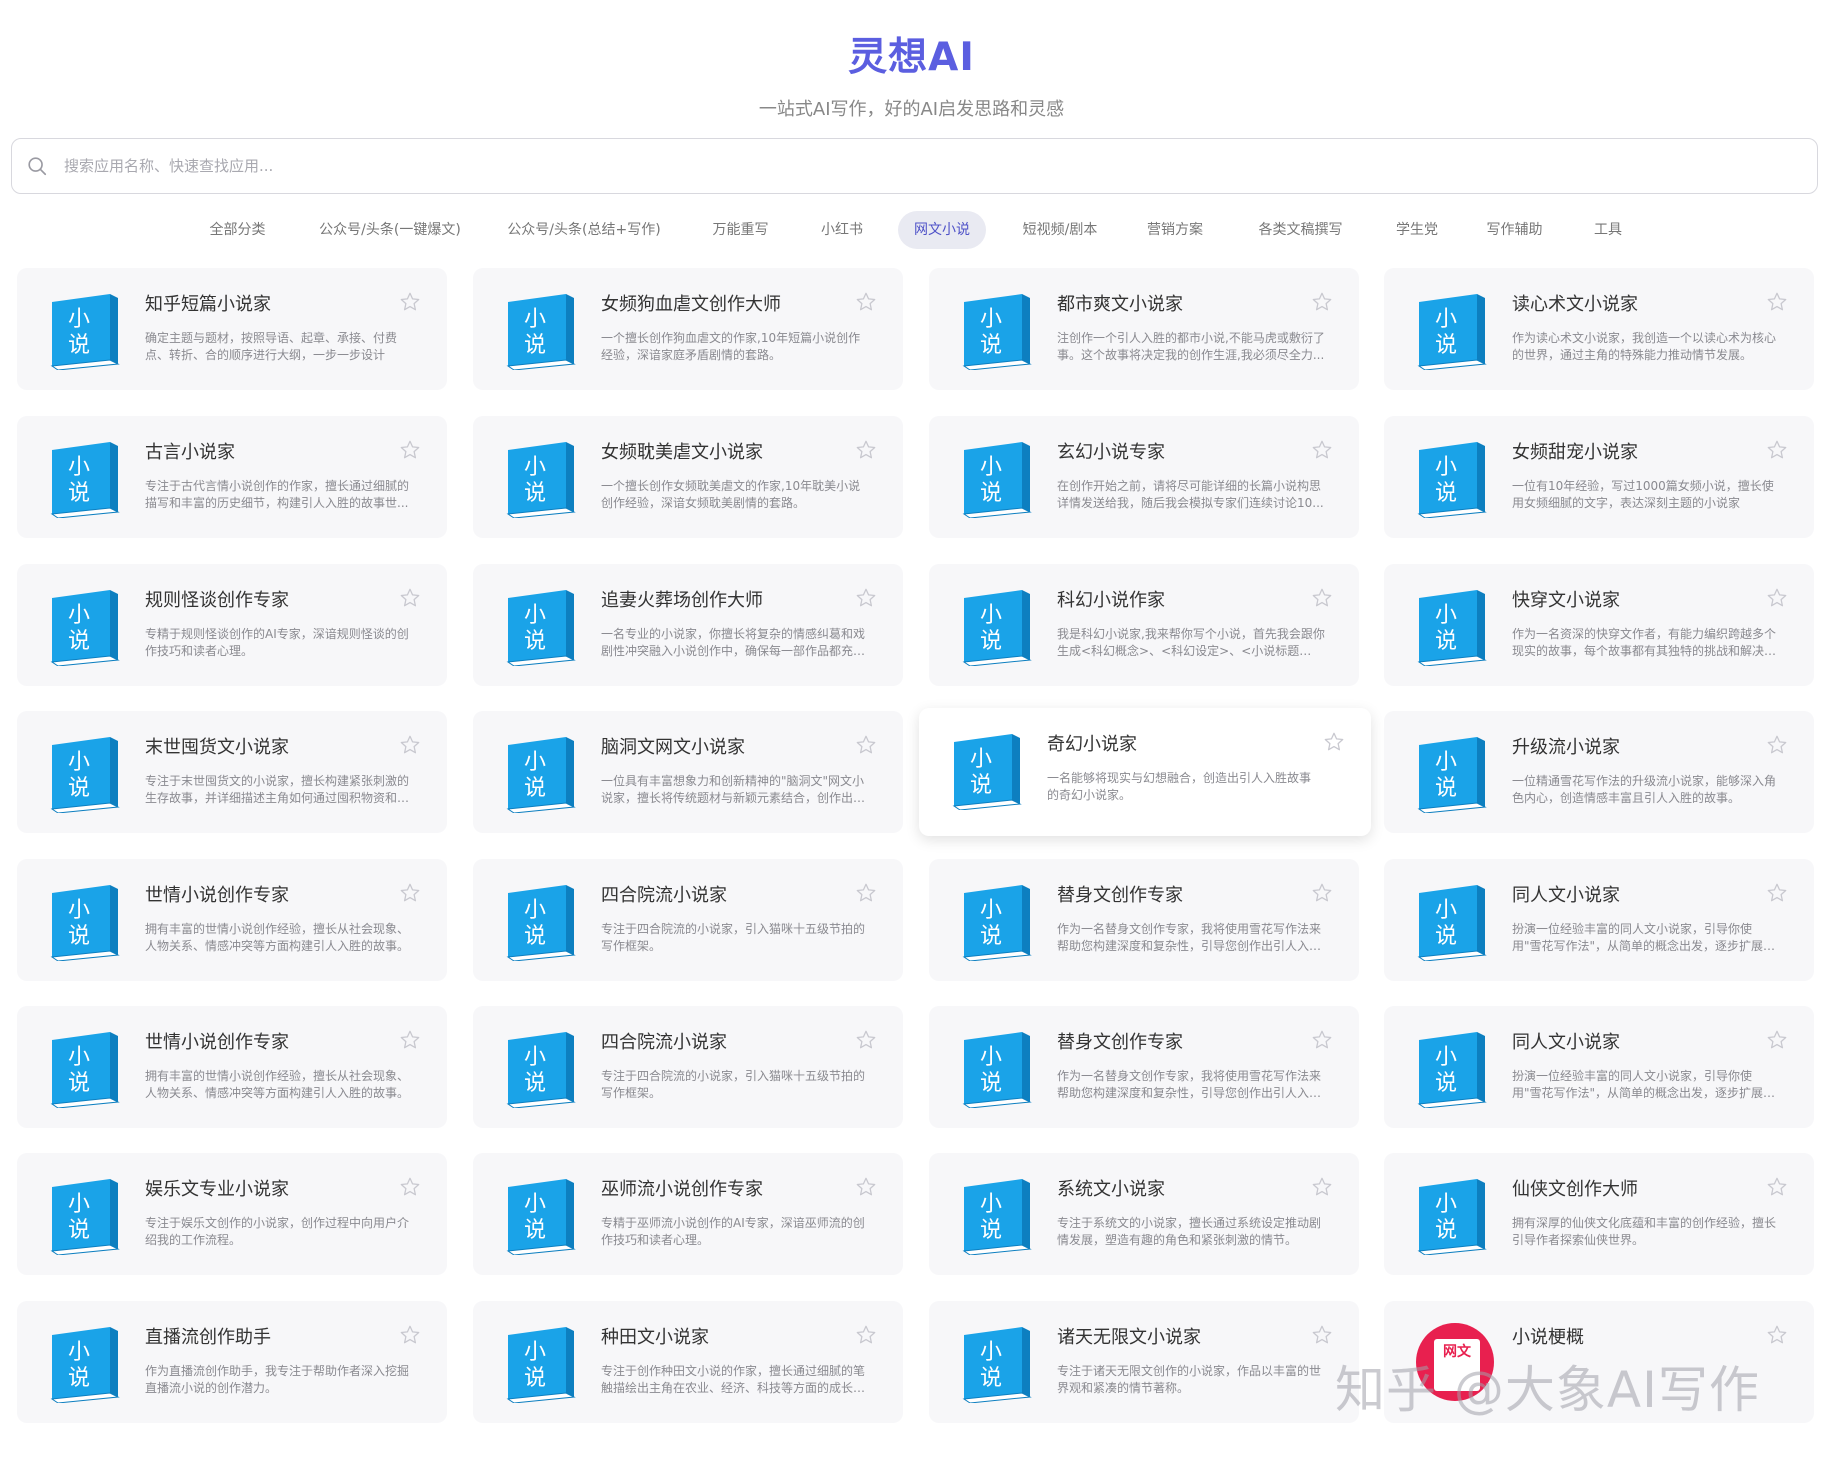 The height and width of the screenshot is (1459, 1823). I want to click on tab-9: 学生党, so click(1417, 230).